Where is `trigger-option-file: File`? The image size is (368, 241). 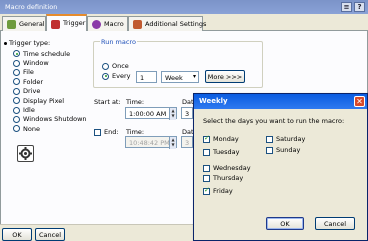 trigger-option-file: File is located at coordinates (50, 72).